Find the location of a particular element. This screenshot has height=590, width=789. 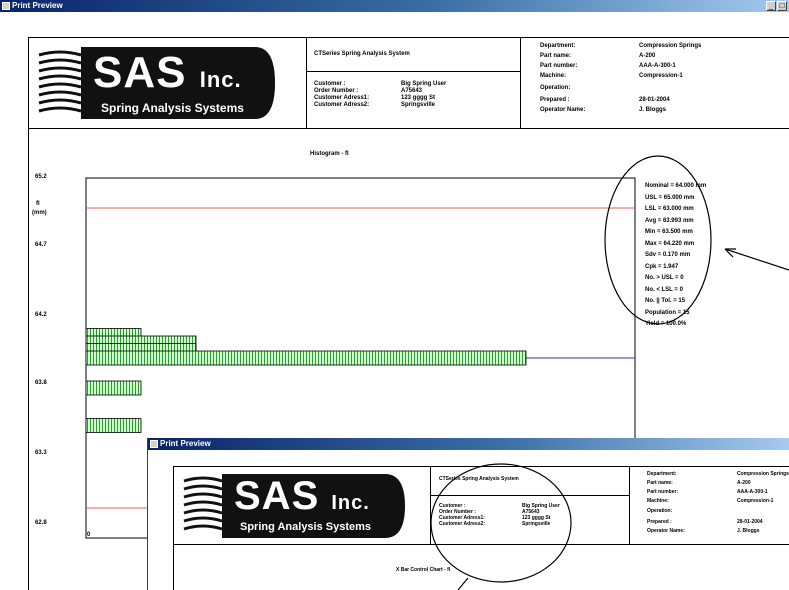

prepared-label: Prepared : is located at coordinates (659, 522).